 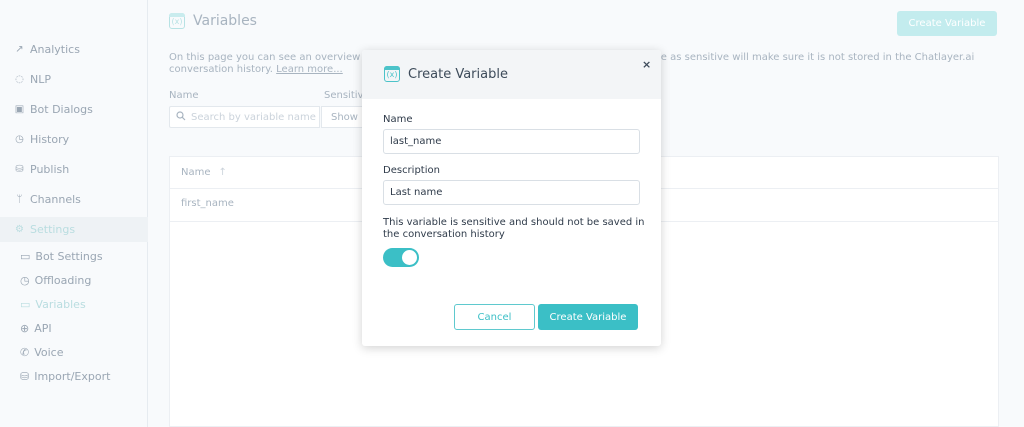 I want to click on page-title: (x) Variables, so click(x=213, y=21).